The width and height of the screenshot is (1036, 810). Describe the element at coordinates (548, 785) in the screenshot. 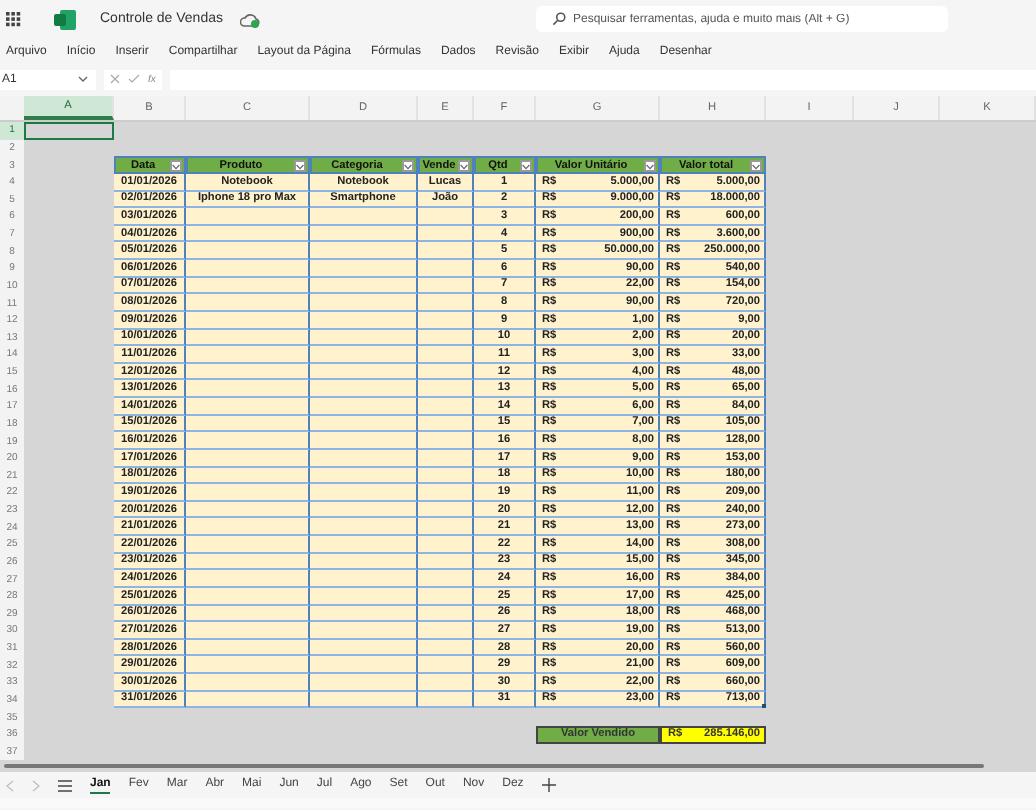

I see `add-icon` at that location.